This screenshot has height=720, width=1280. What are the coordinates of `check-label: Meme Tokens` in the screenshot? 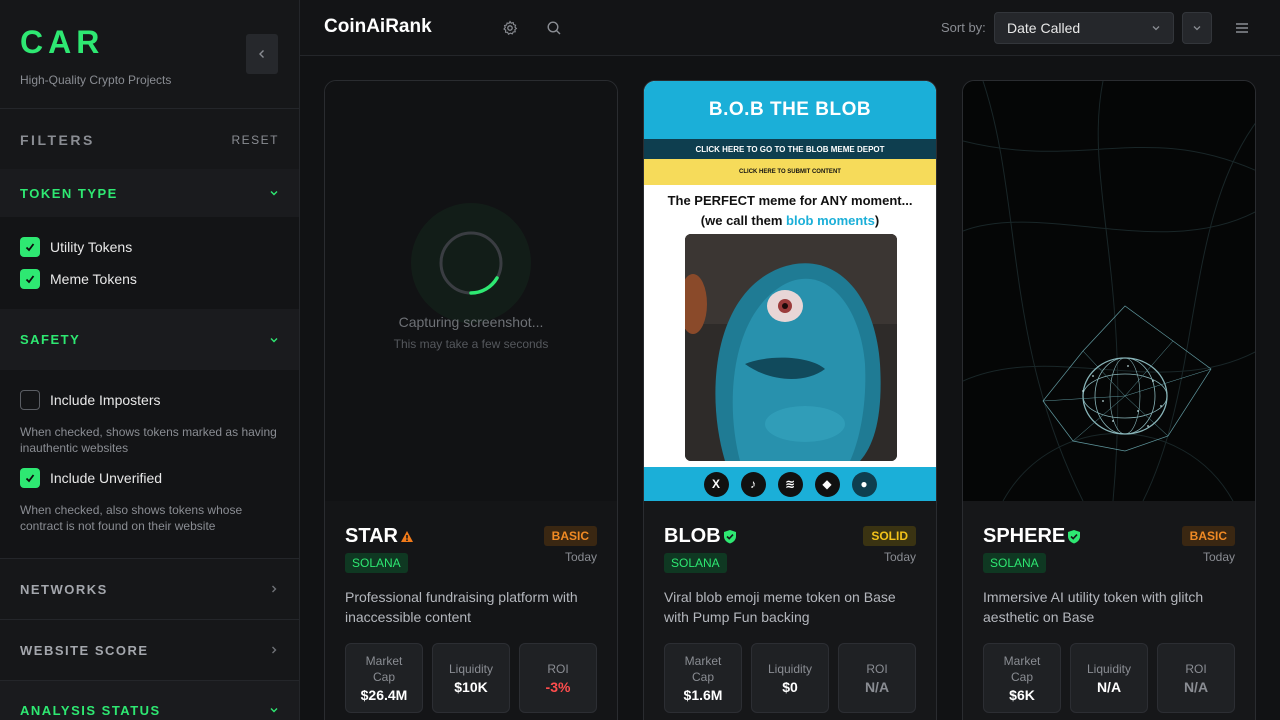 It's located at (93, 279).